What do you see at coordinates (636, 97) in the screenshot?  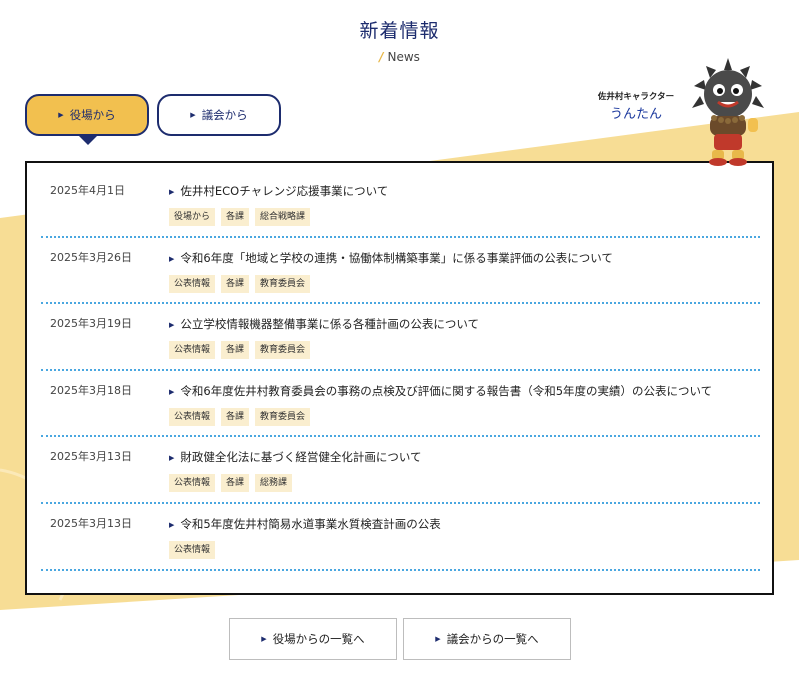 I see `mascot-caption-text: 佐井村キャラクター` at bounding box center [636, 97].